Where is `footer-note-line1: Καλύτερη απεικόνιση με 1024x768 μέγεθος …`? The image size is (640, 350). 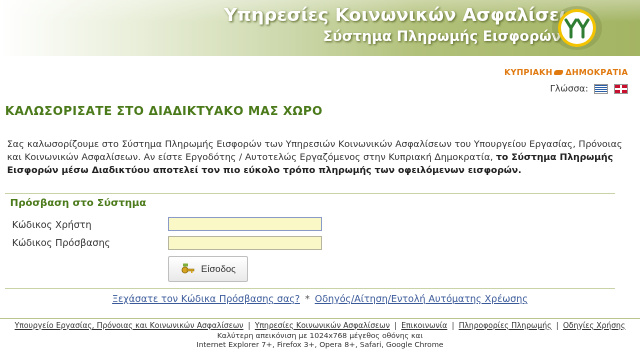 footer-note-line1: Καλύτερη απεικόνιση με 1024x768 μέγεθος … is located at coordinates (320, 335).